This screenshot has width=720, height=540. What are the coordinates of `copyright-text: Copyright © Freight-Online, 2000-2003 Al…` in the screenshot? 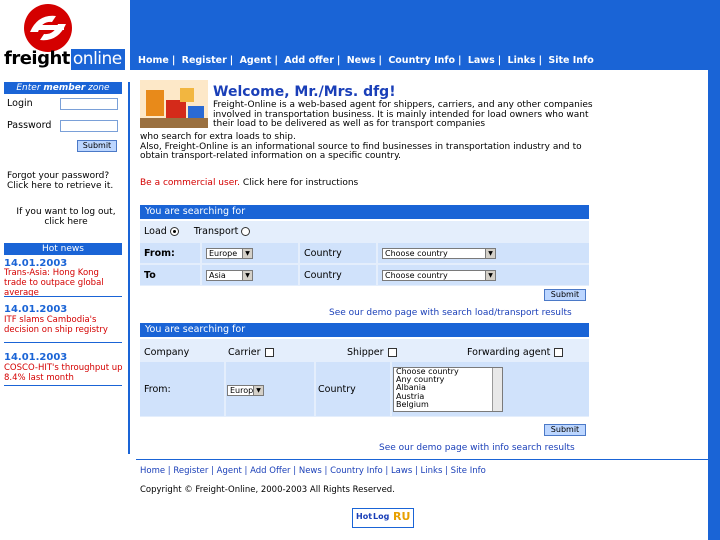 It's located at (267, 490).